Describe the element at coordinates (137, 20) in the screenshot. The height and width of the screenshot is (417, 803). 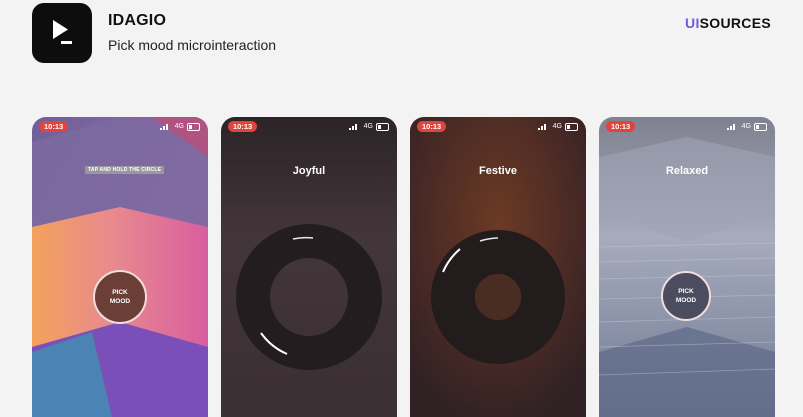
I see `app-title: IDAGIO` at that location.